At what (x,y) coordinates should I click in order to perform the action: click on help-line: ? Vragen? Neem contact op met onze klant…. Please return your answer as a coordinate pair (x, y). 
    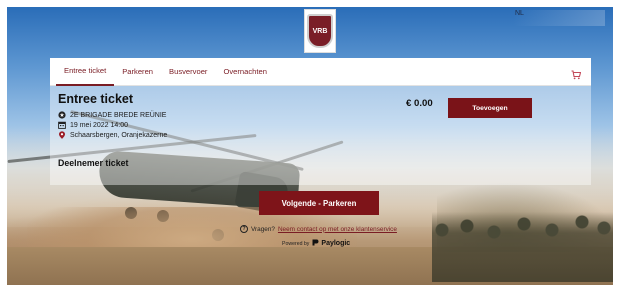
    Looking at the image, I should click on (318, 229).